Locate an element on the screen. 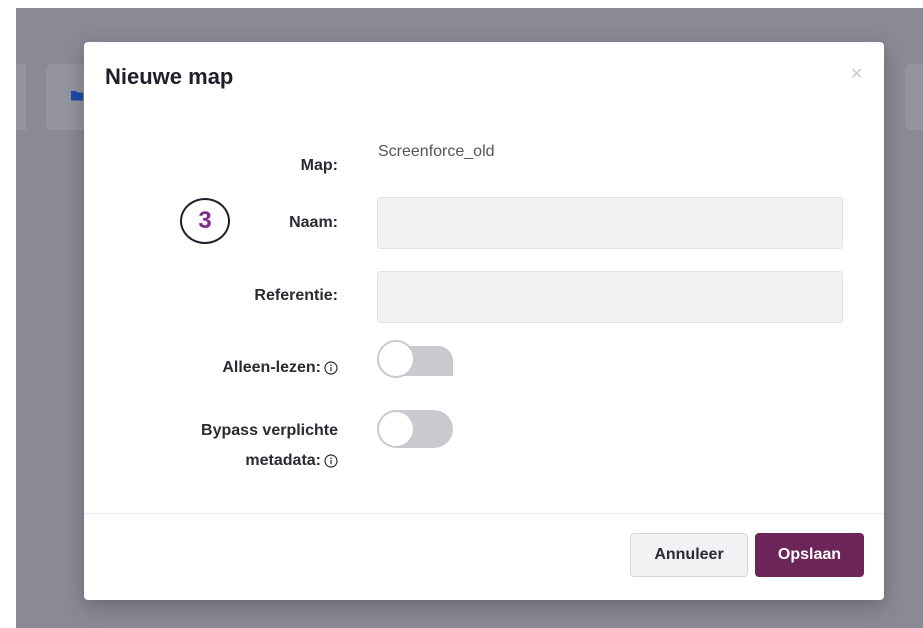 The image size is (923, 628). referentie-label: Referentie: is located at coordinates (296, 295).